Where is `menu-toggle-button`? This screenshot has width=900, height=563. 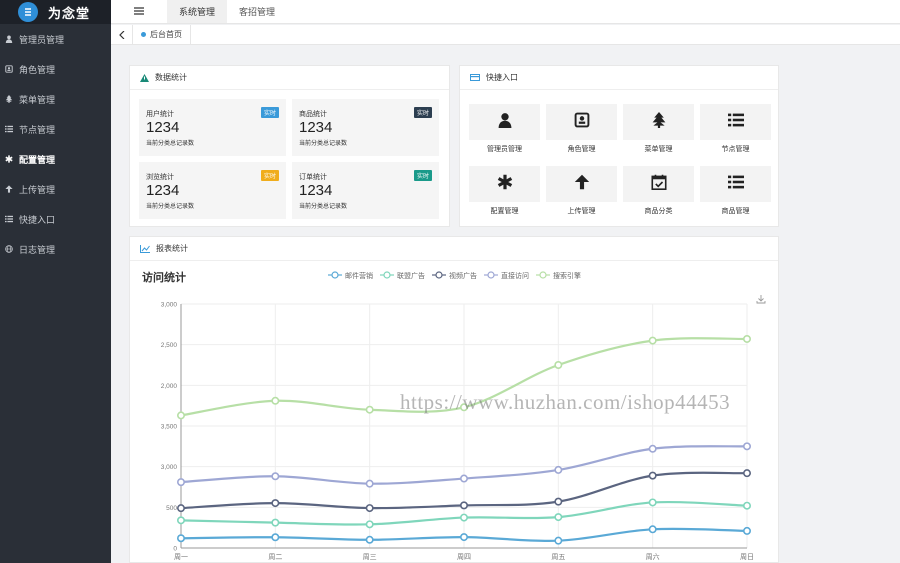
menu-toggle-button is located at coordinates (139, 11).